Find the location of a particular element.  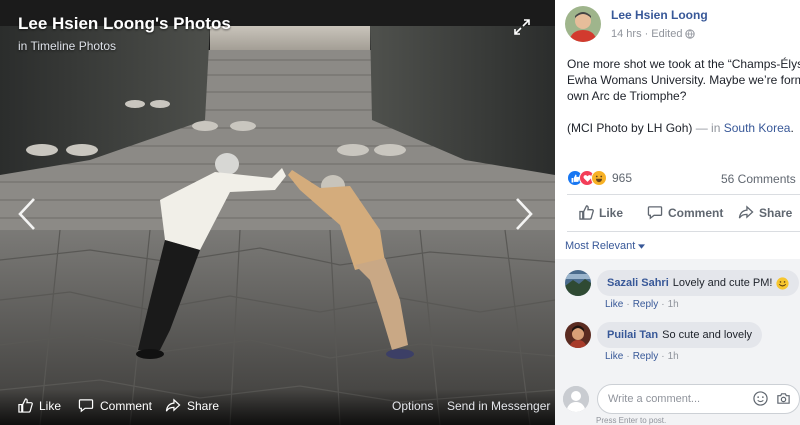

credit-in-label: — in is located at coordinates (708, 128).